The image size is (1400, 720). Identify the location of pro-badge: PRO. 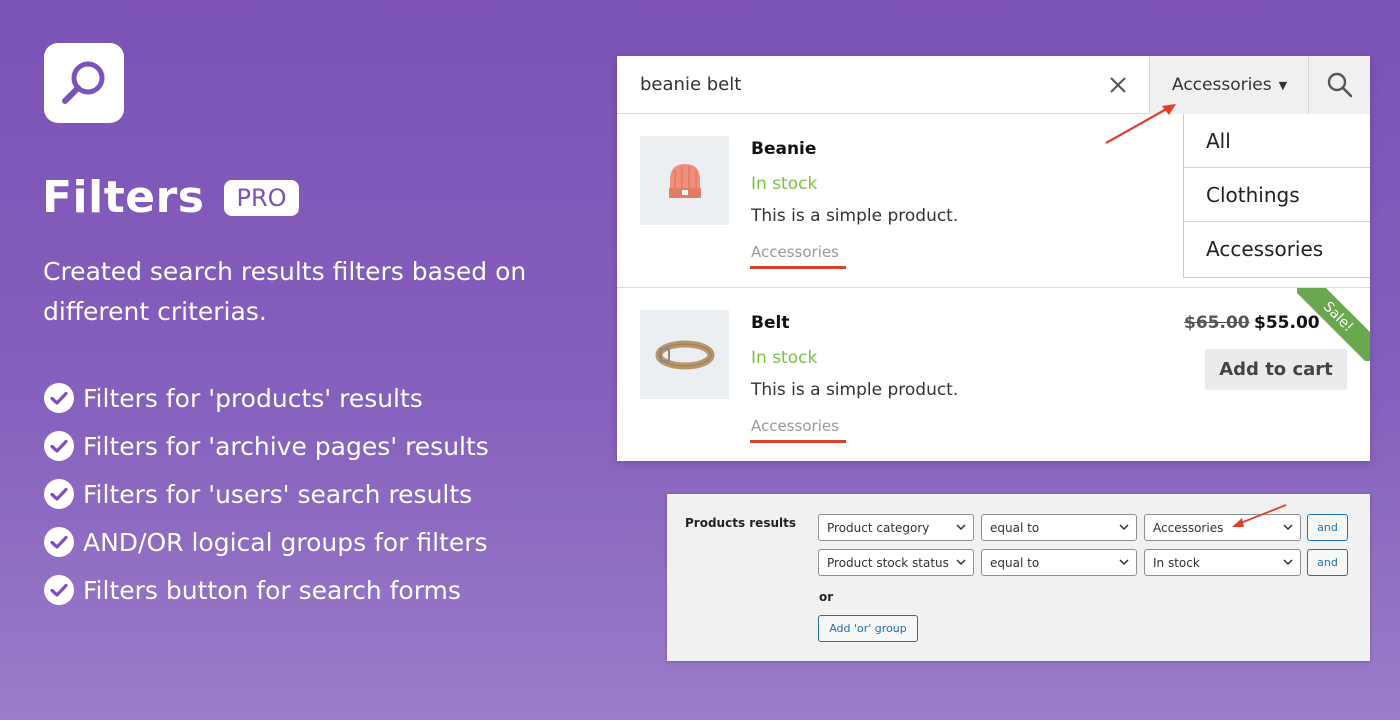
(261, 197).